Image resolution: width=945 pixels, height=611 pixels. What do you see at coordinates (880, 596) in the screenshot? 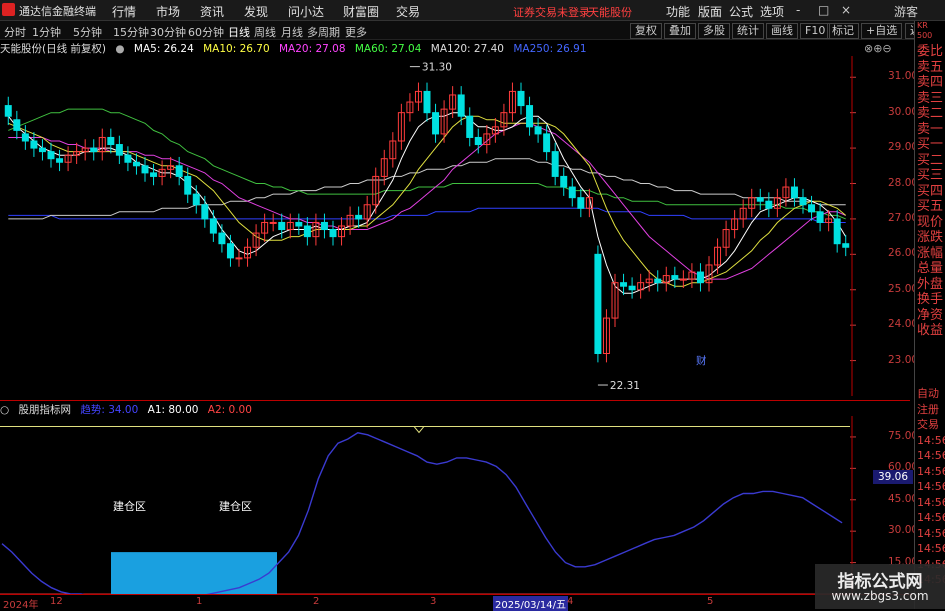
I see `watermark-url: www.zbgs3.com` at bounding box center [880, 596].